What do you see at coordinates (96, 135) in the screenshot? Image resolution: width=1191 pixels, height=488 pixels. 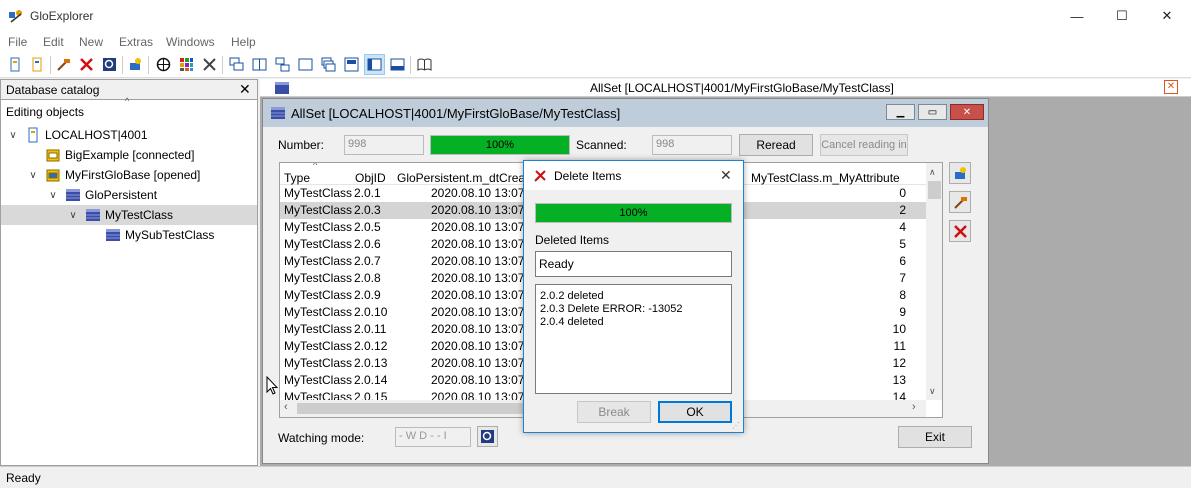 I see `tree-item-label: LOCALHOST|4001` at bounding box center [96, 135].